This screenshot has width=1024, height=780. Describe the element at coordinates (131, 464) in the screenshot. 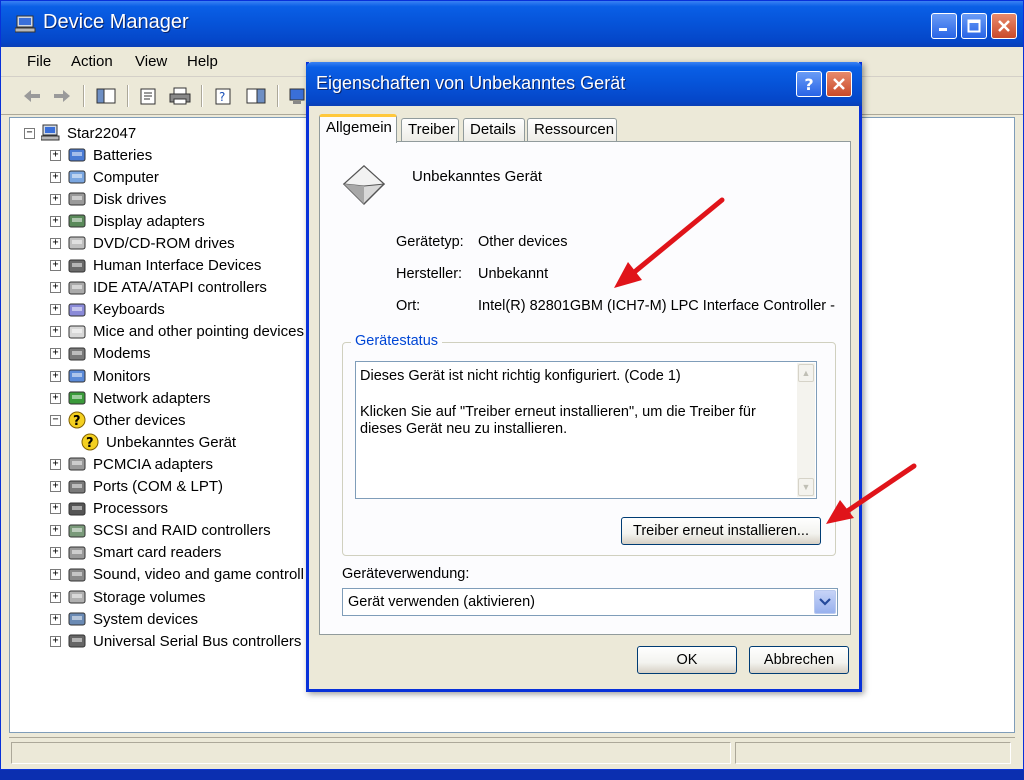

I see `tree-item: + PCMCIA adapters` at that location.